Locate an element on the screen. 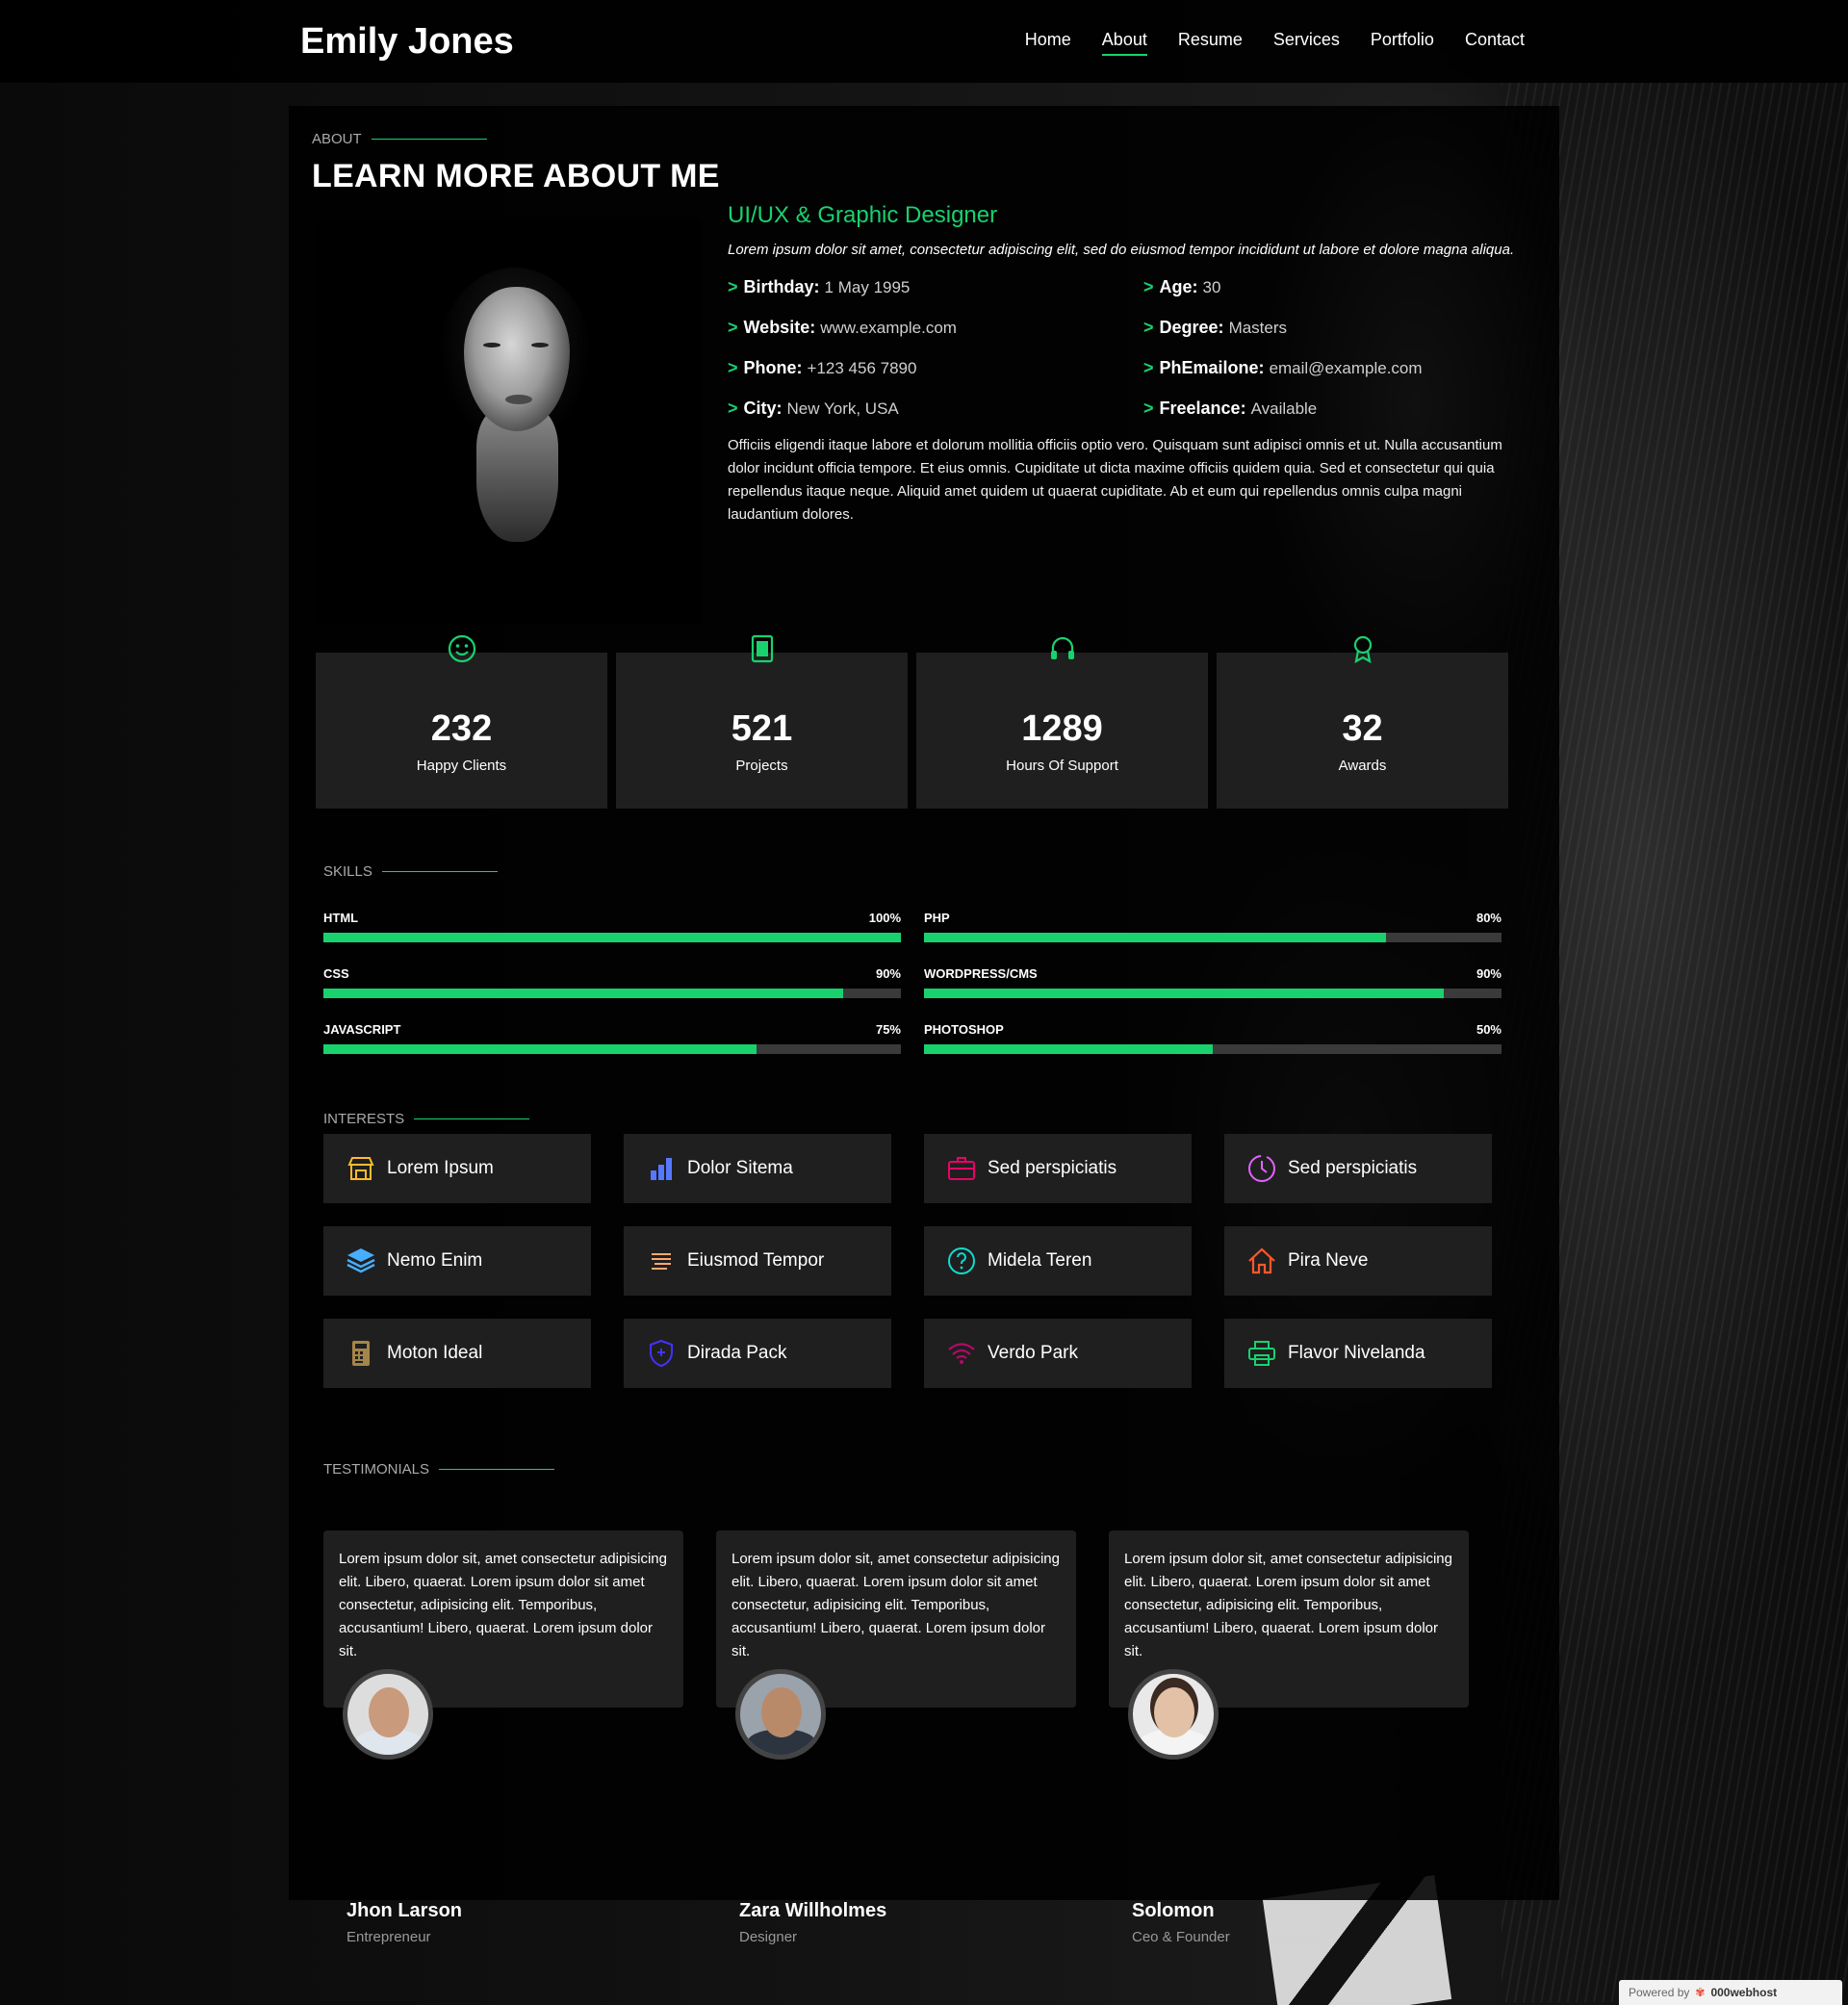 This screenshot has height=2005, width=1848. about-label-text: About is located at coordinates (337, 139).